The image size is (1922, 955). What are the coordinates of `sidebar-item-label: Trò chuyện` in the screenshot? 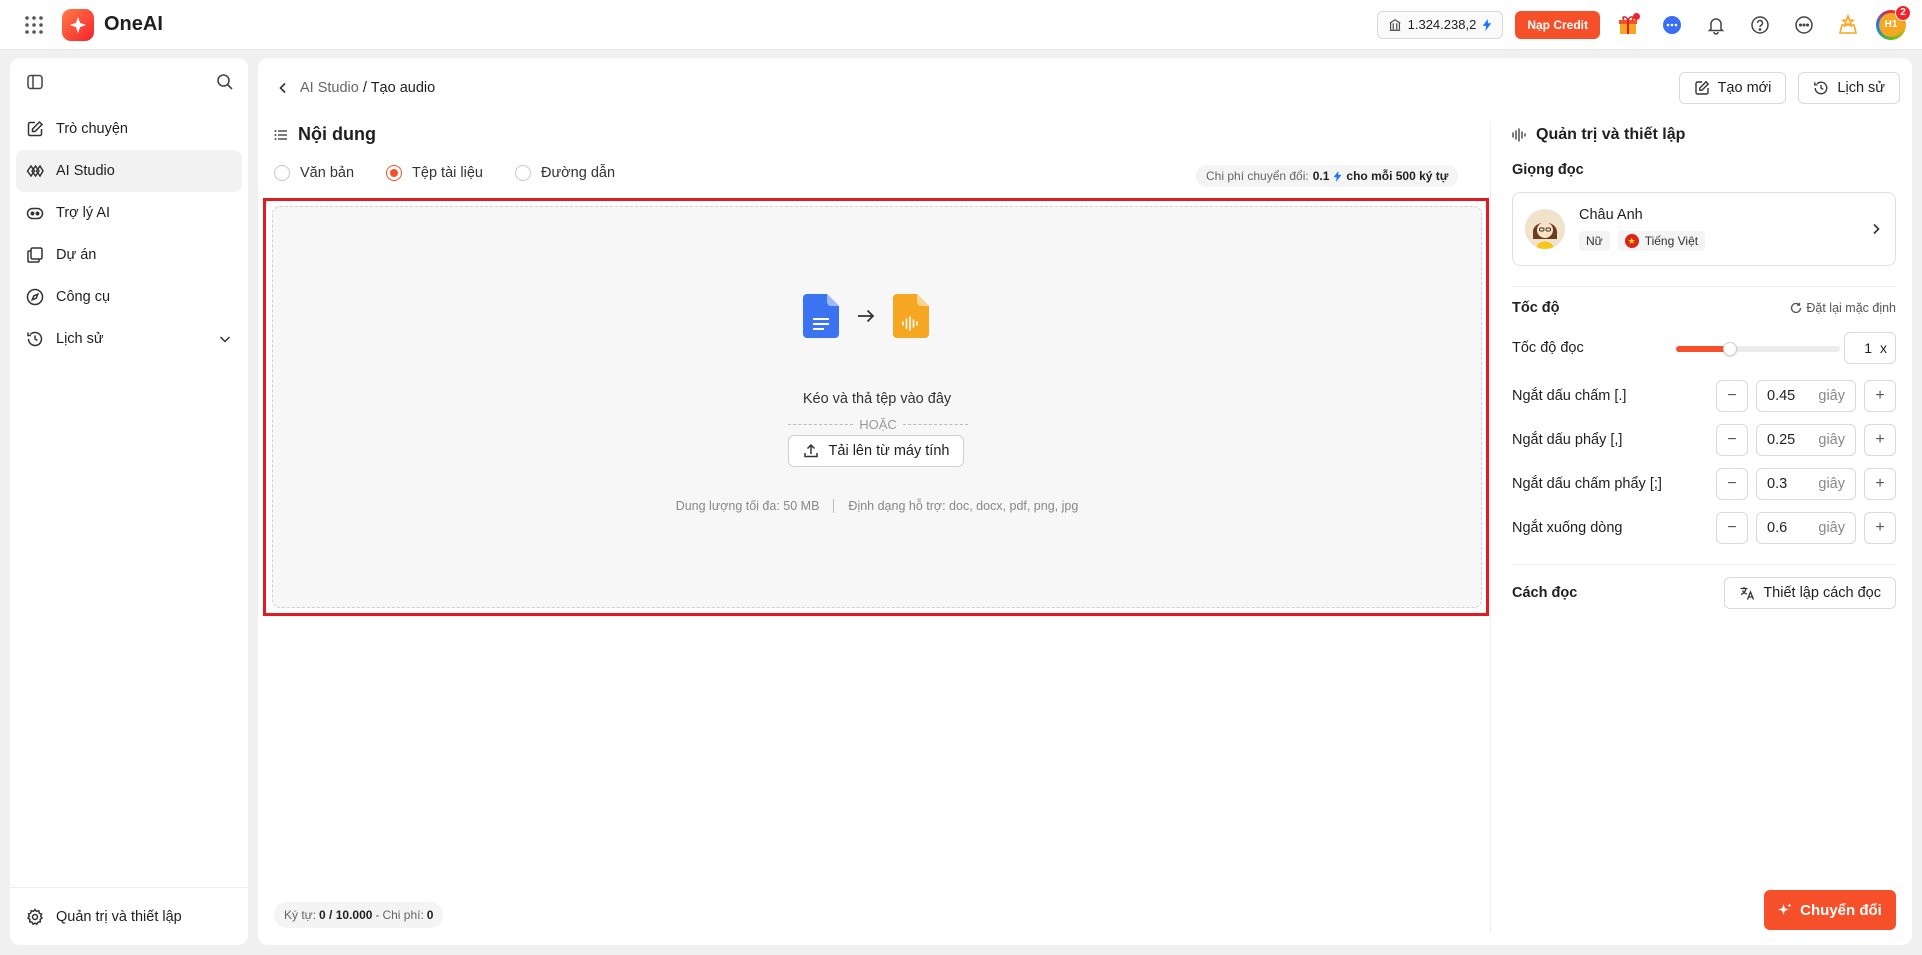 It's located at (92, 129).